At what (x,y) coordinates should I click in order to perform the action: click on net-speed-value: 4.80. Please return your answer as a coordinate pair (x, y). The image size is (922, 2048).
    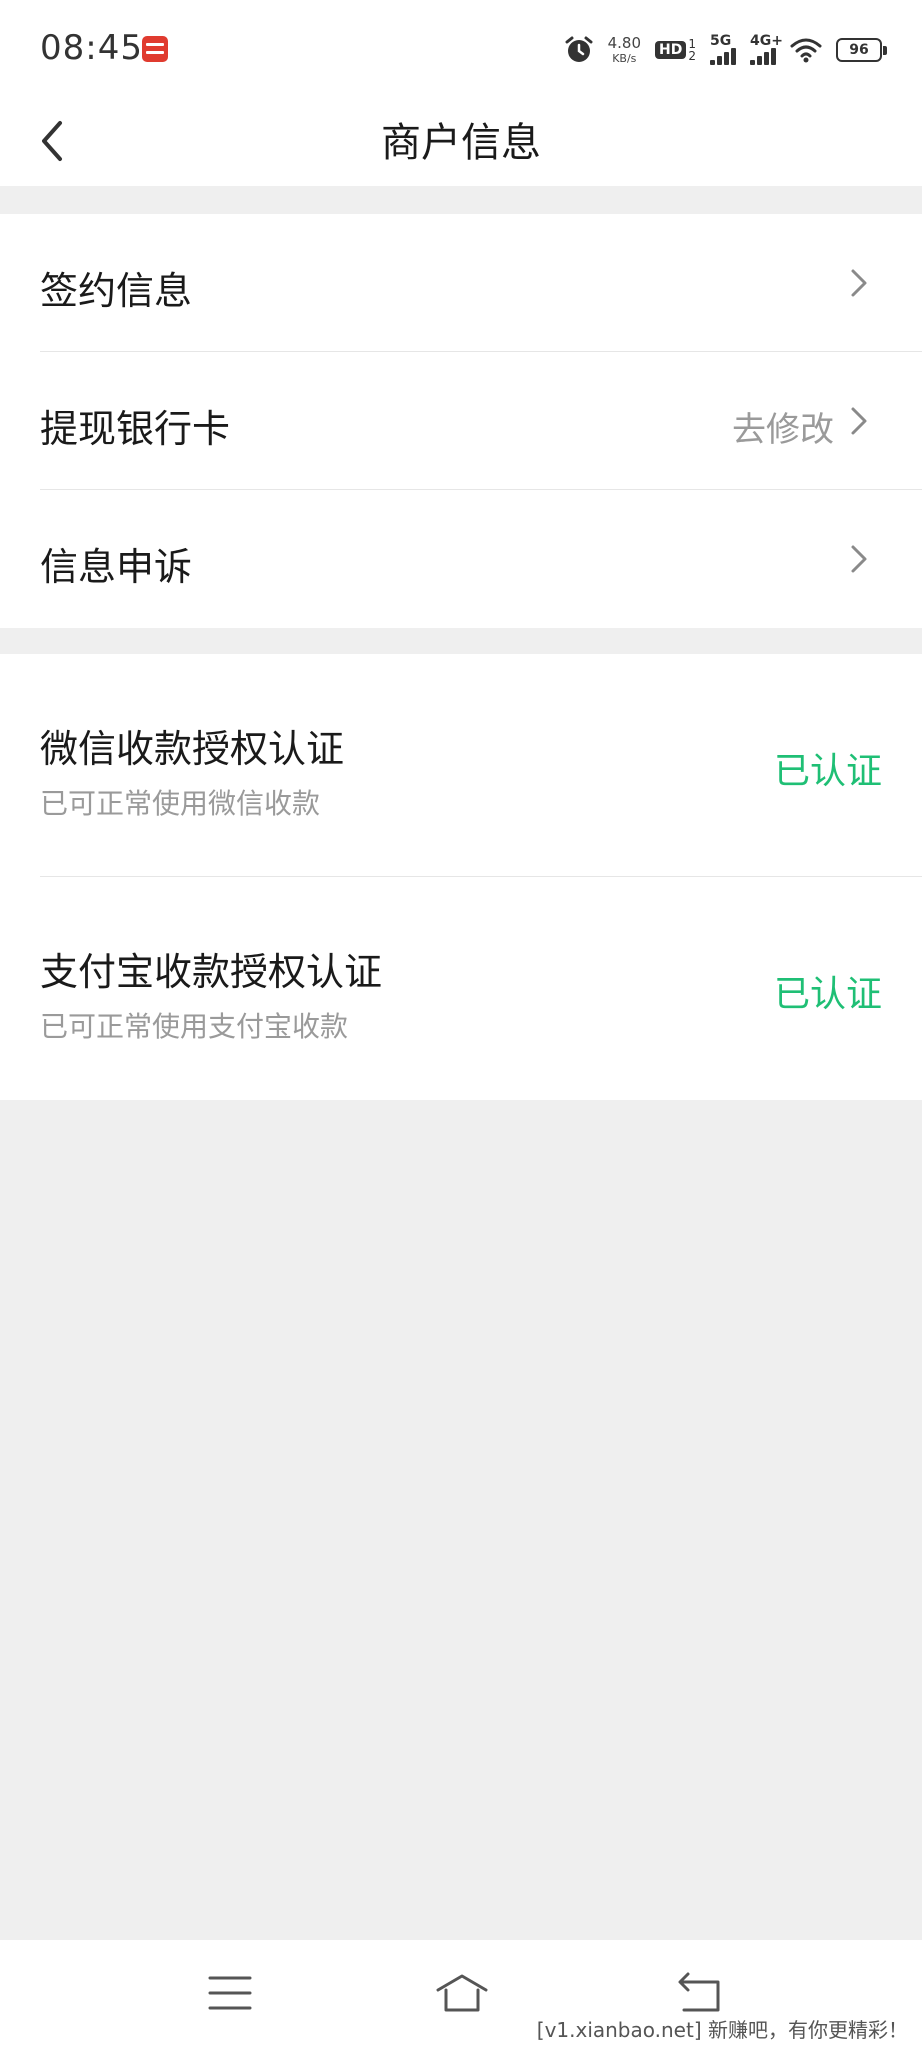
    Looking at the image, I should click on (624, 43).